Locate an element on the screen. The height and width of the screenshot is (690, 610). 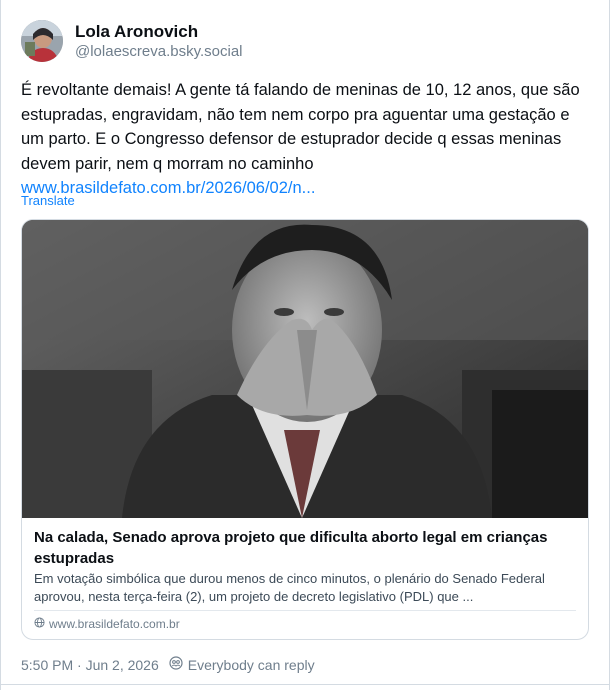
globe-icon is located at coordinates (39, 624).